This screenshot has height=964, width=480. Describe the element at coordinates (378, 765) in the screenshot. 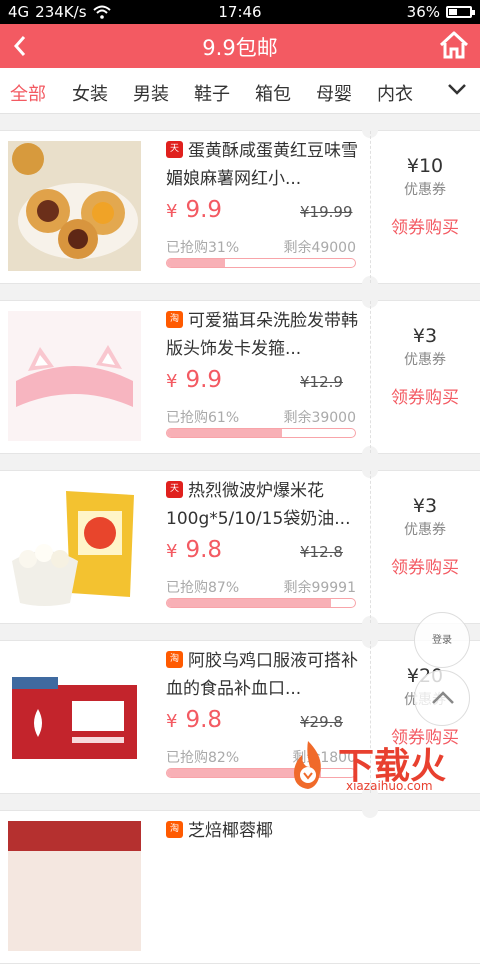

I see `watermark: 下载火 xiazaihuo.com` at that location.